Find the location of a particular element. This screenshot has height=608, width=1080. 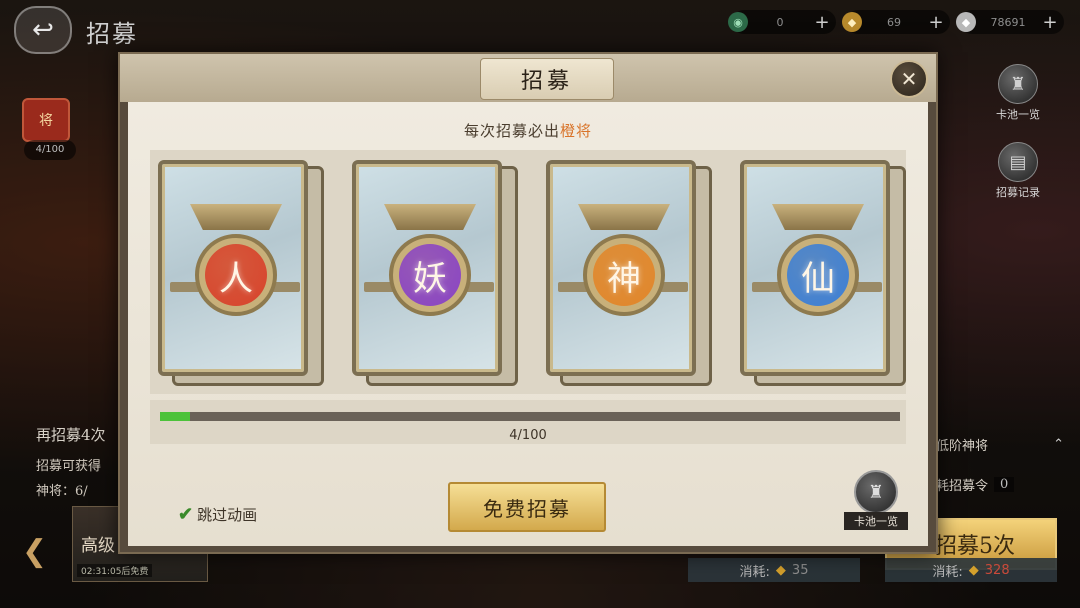

close-icon: ✕ is located at coordinates (909, 79).